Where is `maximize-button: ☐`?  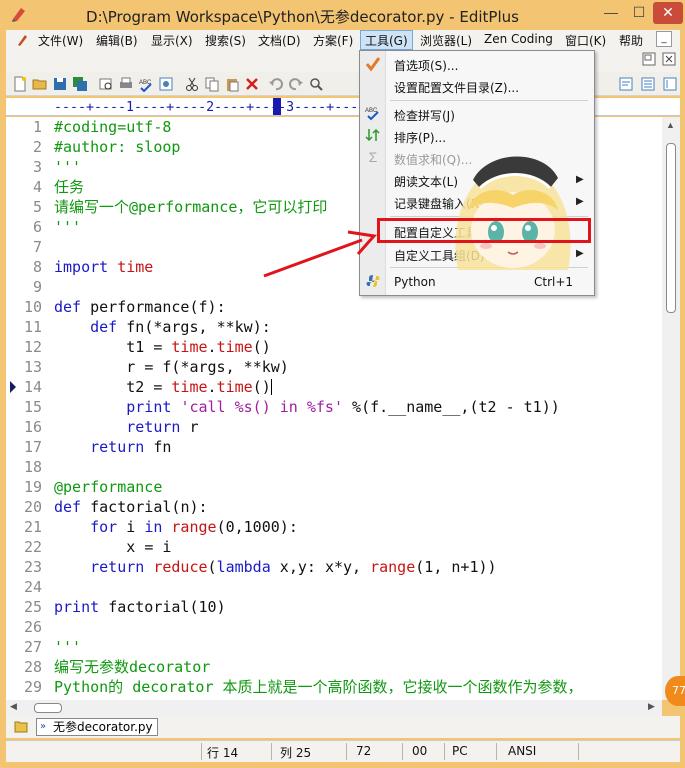
maximize-button: ☐ is located at coordinates (639, 13).